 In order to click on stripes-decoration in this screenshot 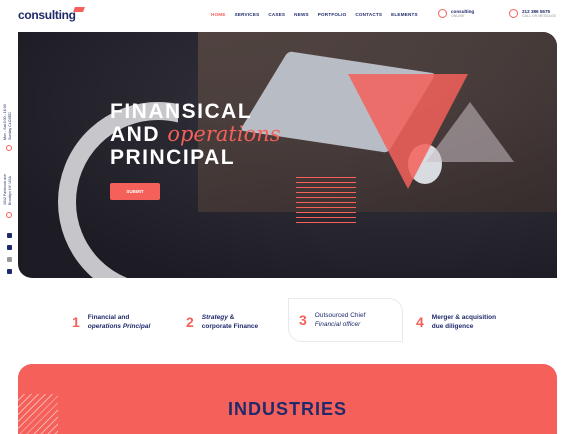, I will do `click(326, 202)`.